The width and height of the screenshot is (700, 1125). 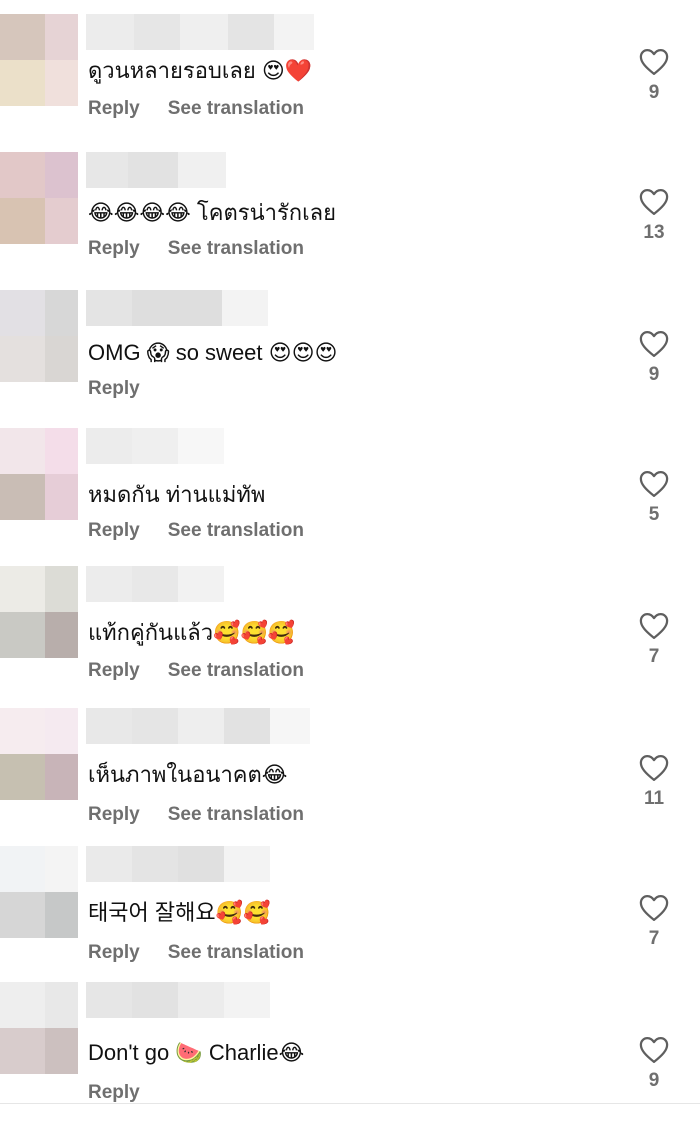 I want to click on comment-text: หมดกัน ท่านแม่ทัพ, so click(x=177, y=494).